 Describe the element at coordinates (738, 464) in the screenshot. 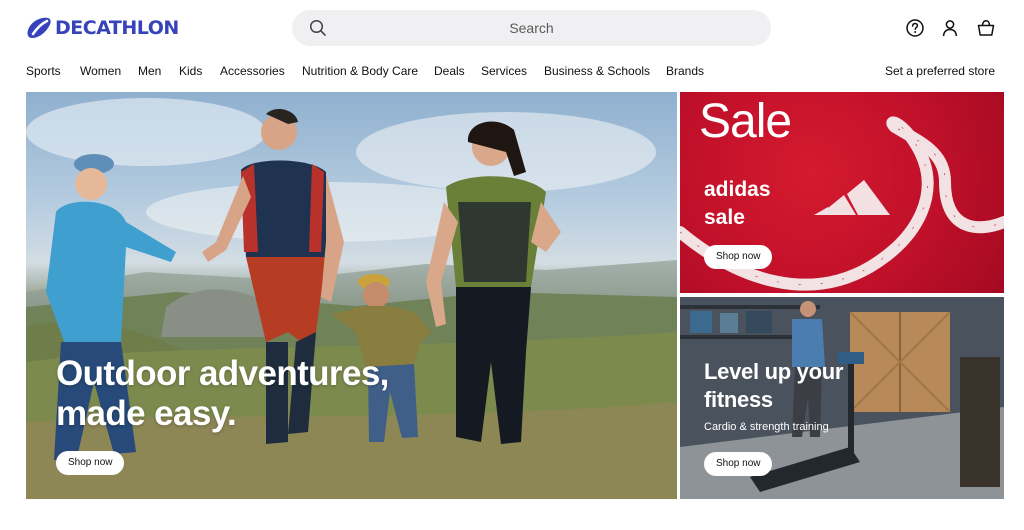

I see `fitness-shop-now-button: Shop now` at that location.